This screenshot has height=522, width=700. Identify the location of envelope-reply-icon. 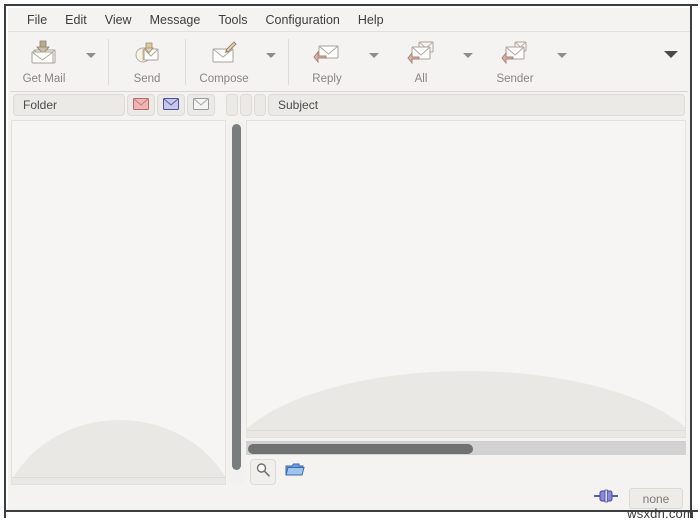
(327, 54).